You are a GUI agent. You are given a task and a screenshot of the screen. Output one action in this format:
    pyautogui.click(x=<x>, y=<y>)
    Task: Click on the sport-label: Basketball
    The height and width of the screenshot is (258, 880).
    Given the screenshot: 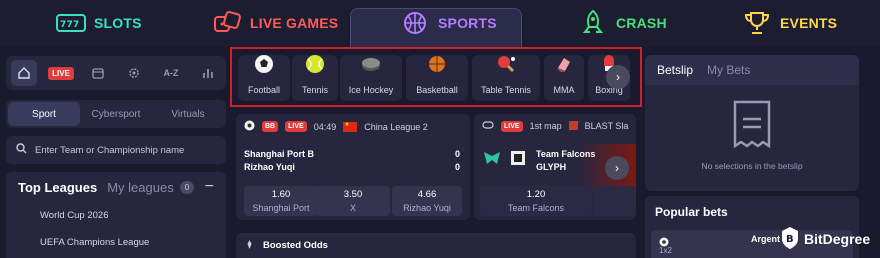 What is the action you would take?
    pyautogui.click(x=437, y=90)
    